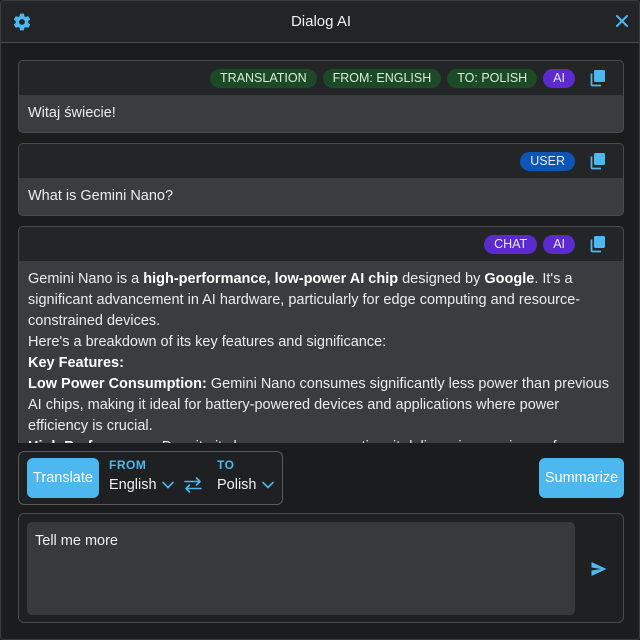 The height and width of the screenshot is (640, 640). I want to click on to-language-value: Polish, so click(237, 485).